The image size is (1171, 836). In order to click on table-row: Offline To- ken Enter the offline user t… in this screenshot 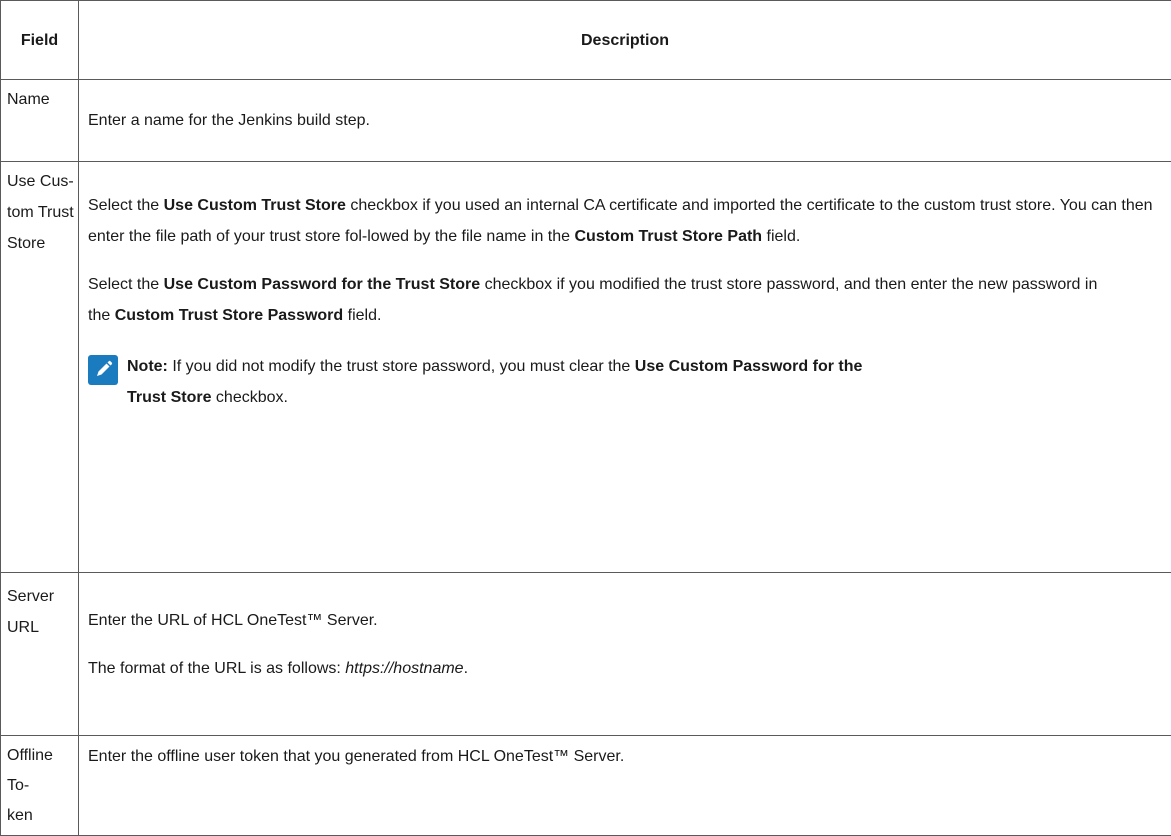, I will do `click(586, 786)`.